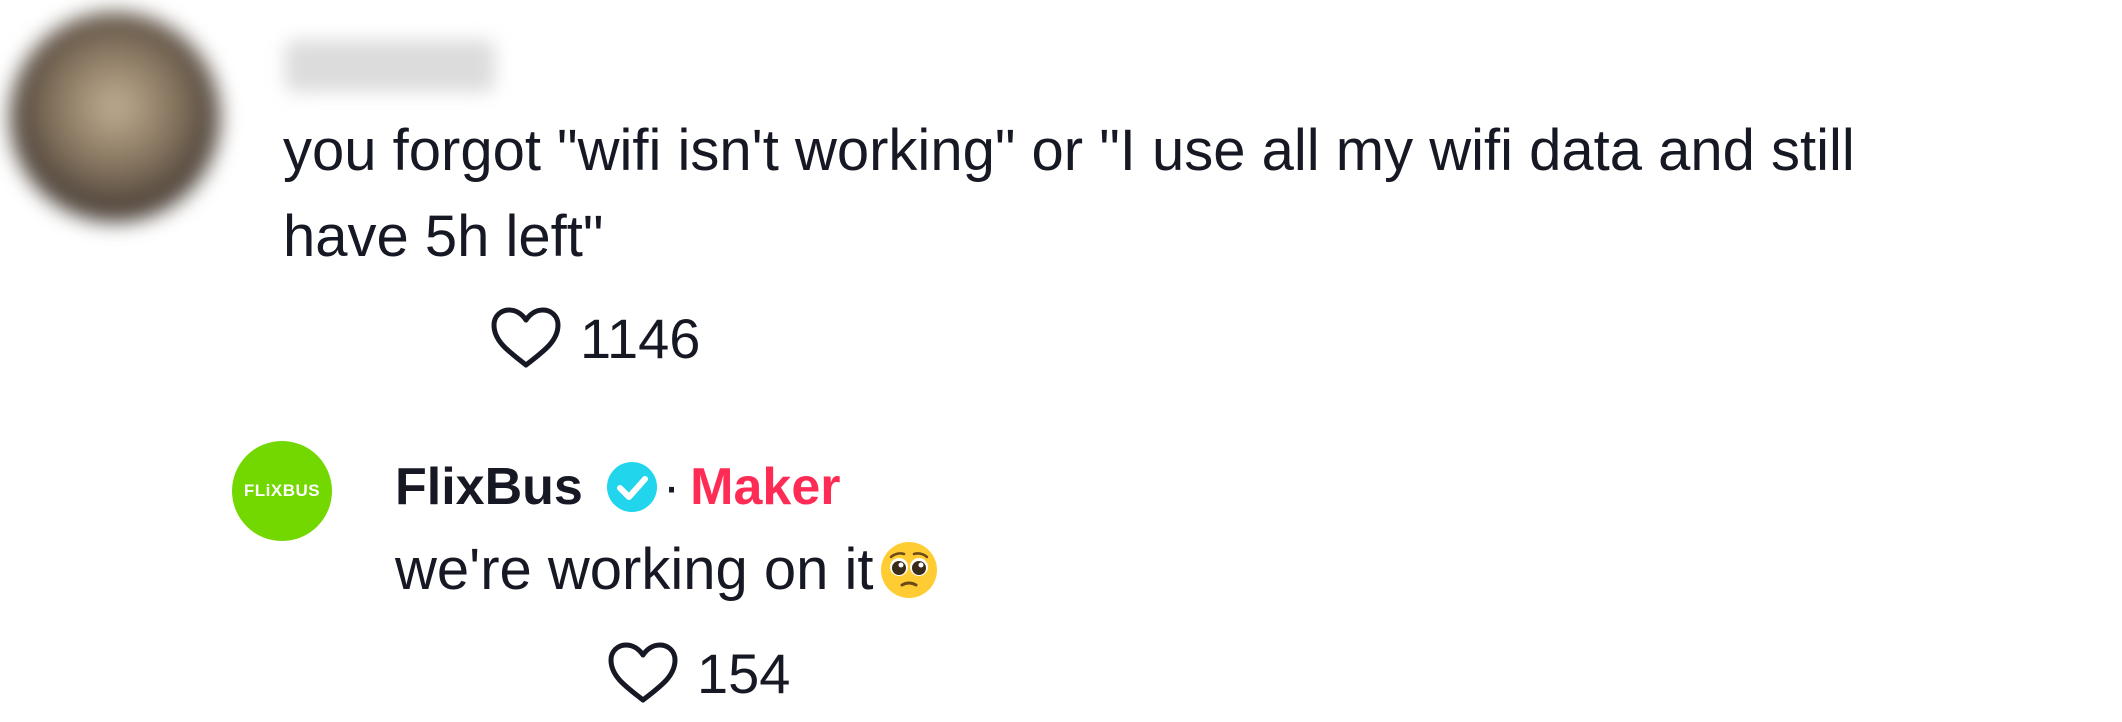 The image size is (2122, 722). I want to click on pleading-face-emoji, so click(908, 570).